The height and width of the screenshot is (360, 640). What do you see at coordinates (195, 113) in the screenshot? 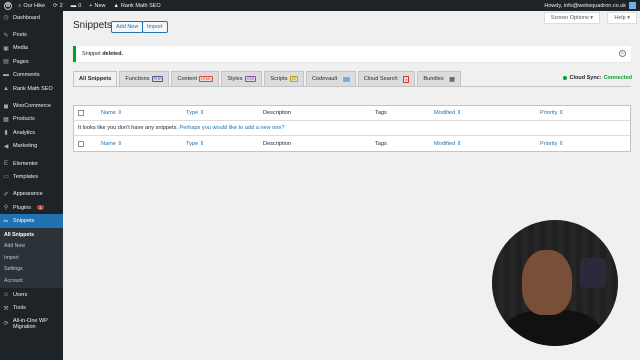
I see `column-type: Type ⇕` at bounding box center [195, 113].